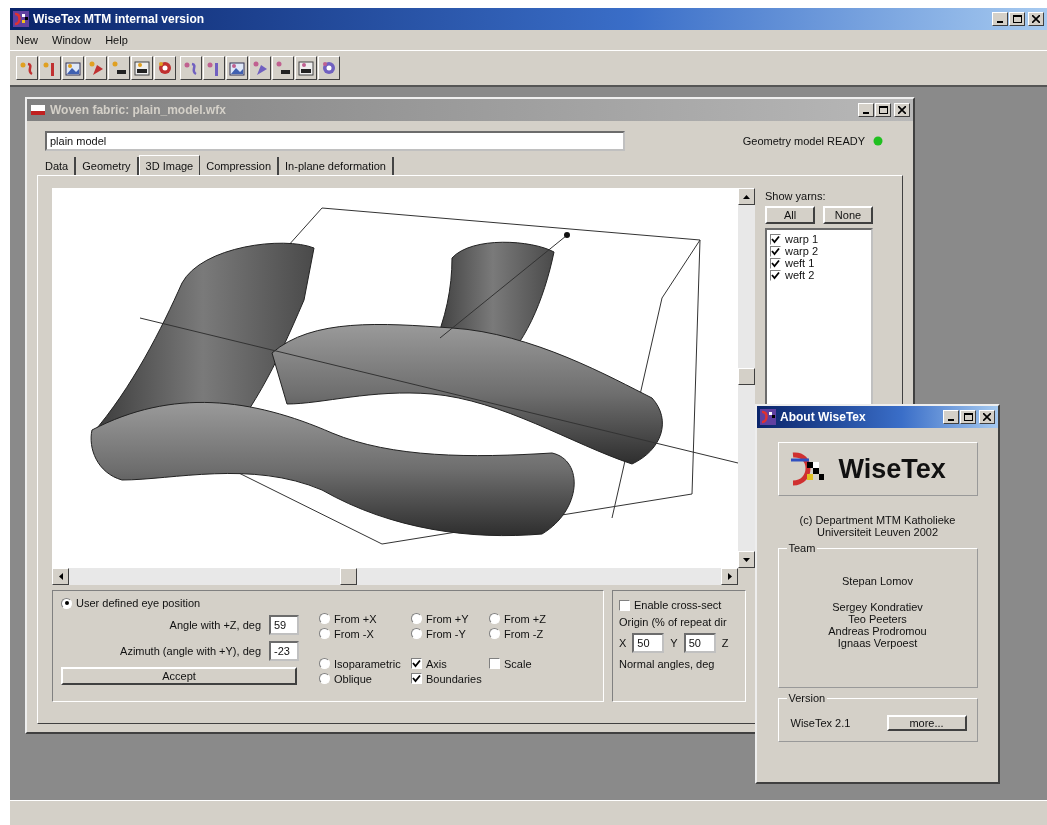 The image size is (1047, 825). I want to click on option-label: Boundaries, so click(454, 678).